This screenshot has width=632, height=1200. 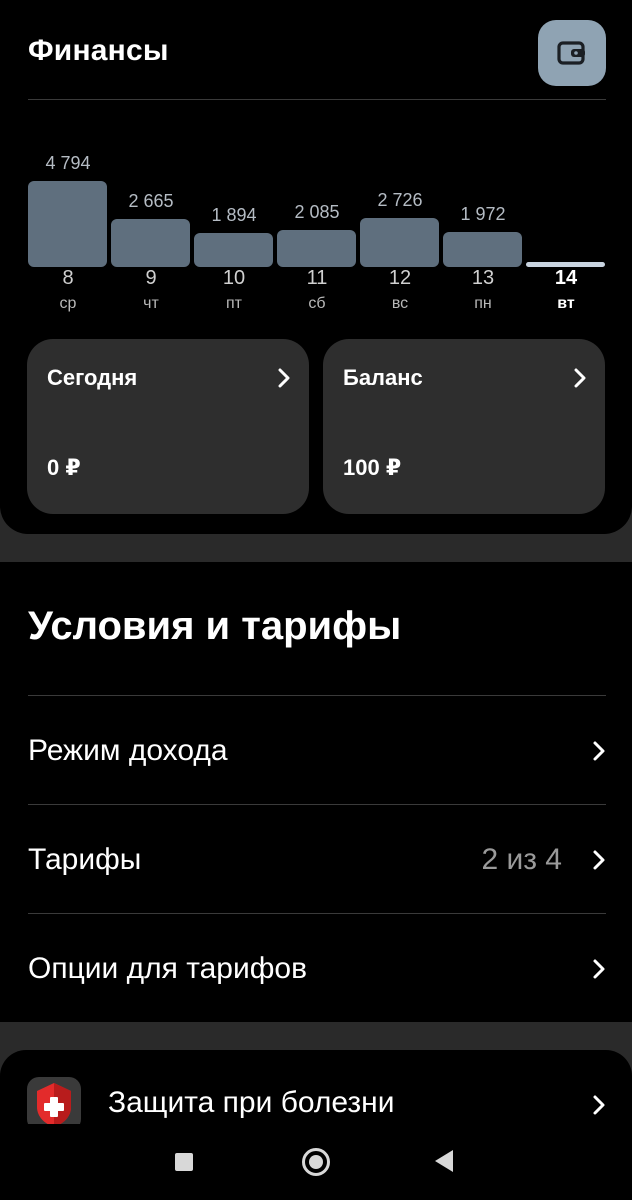 I want to click on system-navbar, so click(x=316, y=1162).